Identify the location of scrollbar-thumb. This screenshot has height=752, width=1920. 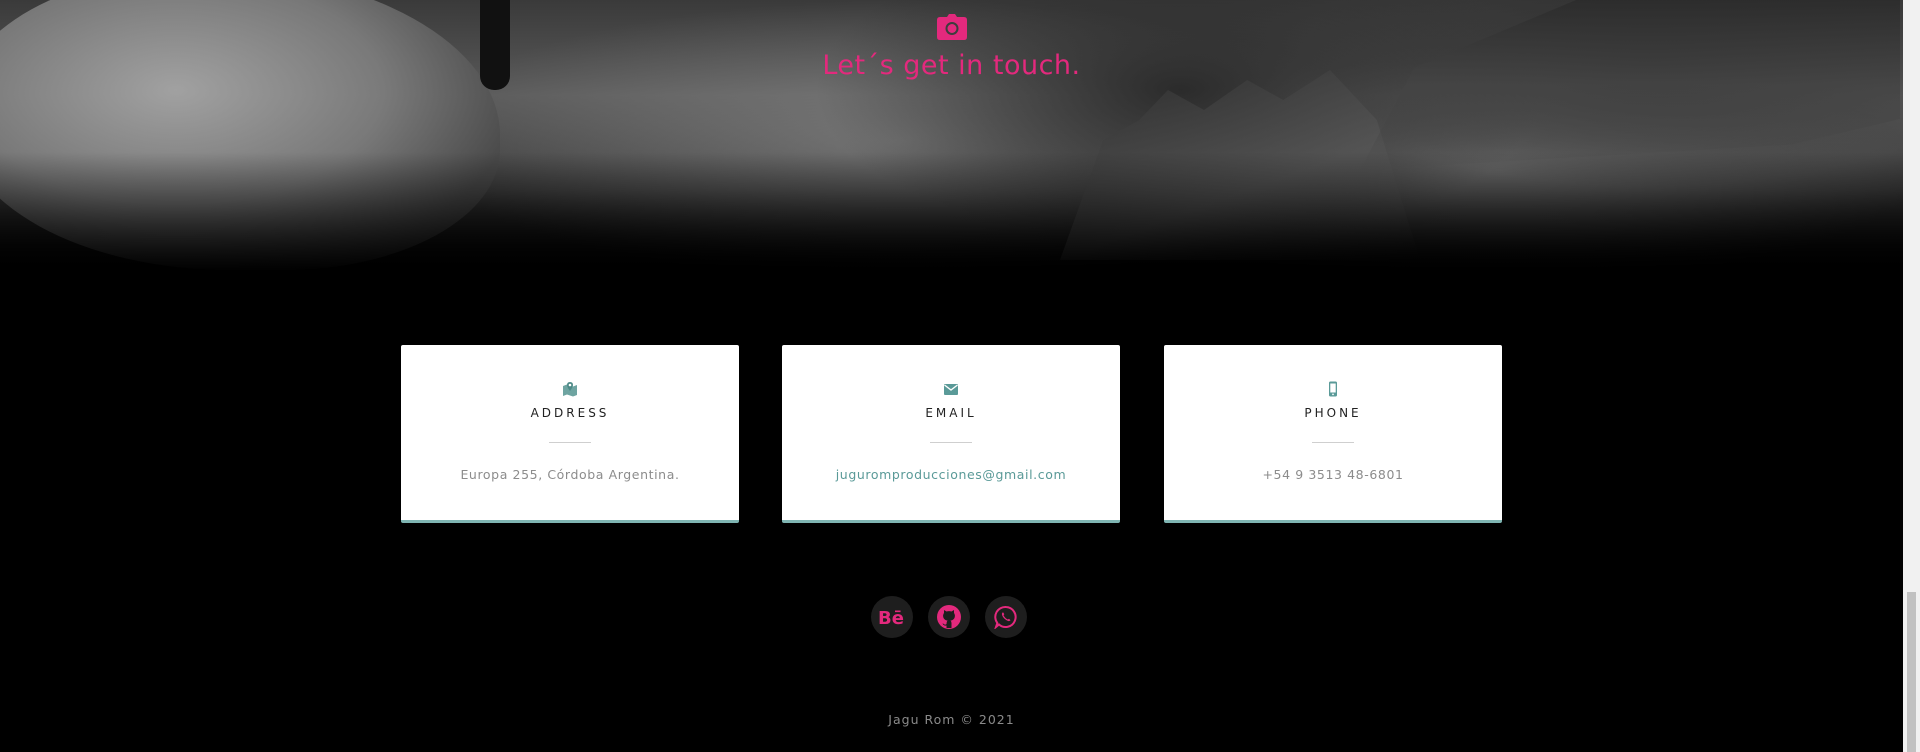
(1911, 672).